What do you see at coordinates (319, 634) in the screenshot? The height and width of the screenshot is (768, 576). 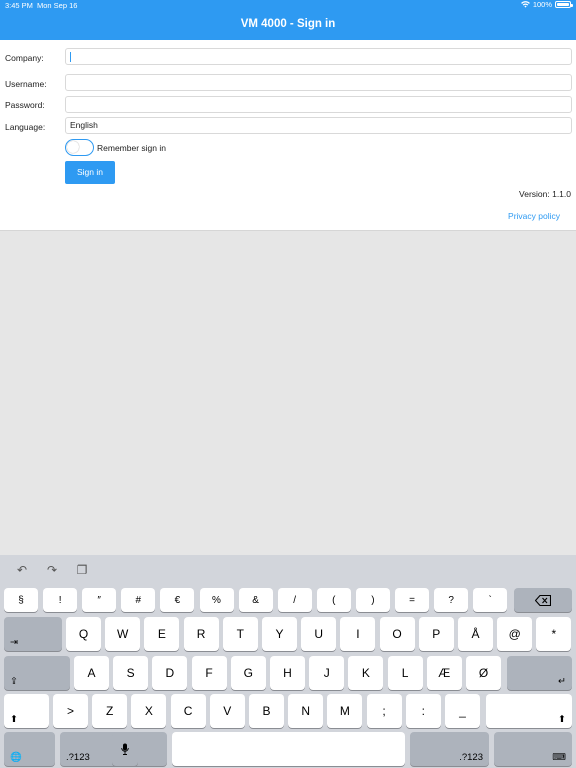 I see `key-u: U` at bounding box center [319, 634].